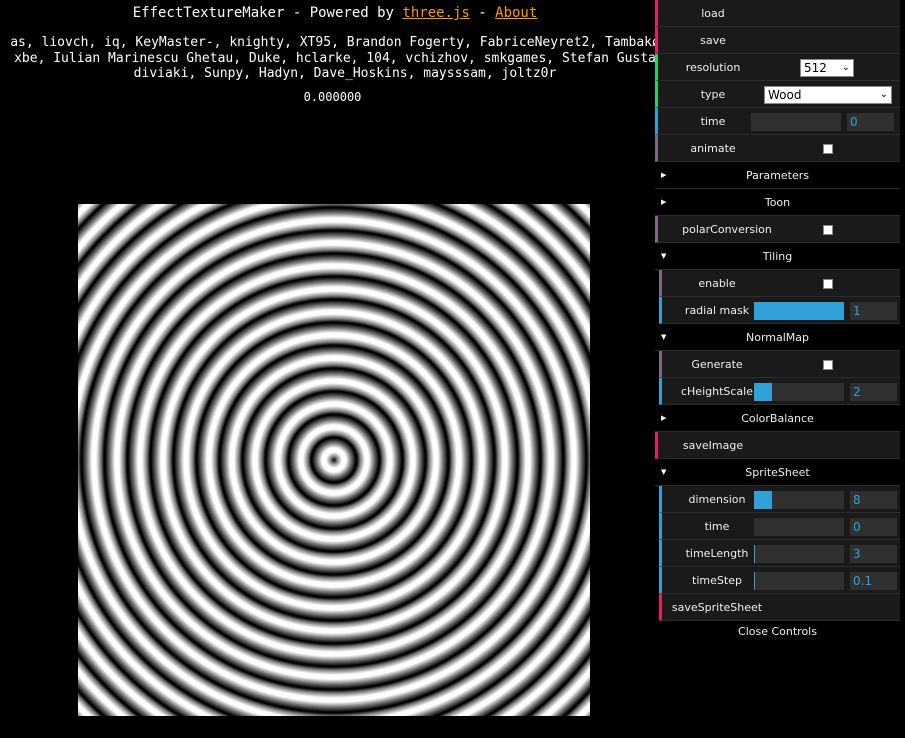  Describe the element at coordinates (873, 311) in the screenshot. I see `radial-mask-input: 1` at that location.